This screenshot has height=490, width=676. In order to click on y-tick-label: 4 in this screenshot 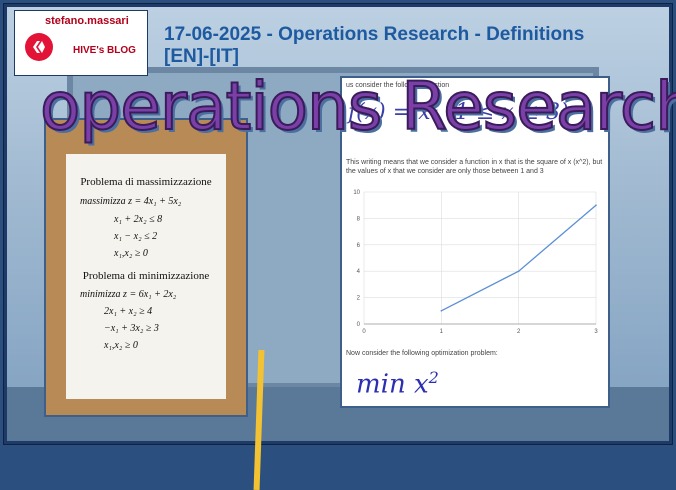, I will do `click(359, 272)`.